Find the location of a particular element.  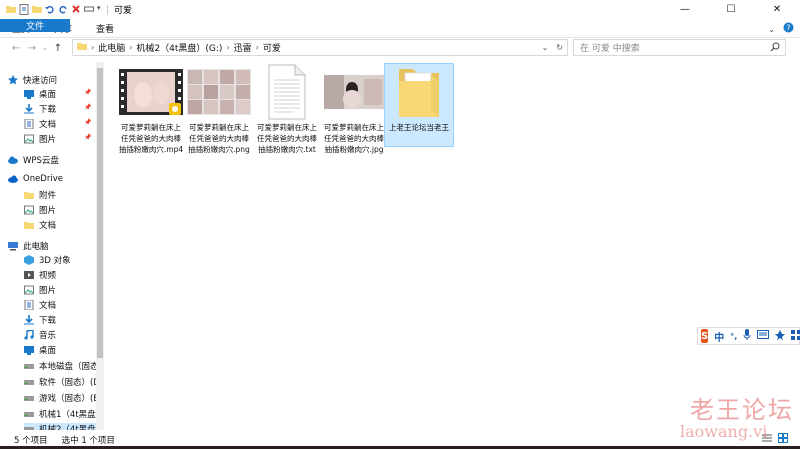

ime-toolbar: S 中 °, is located at coordinates (748, 336).